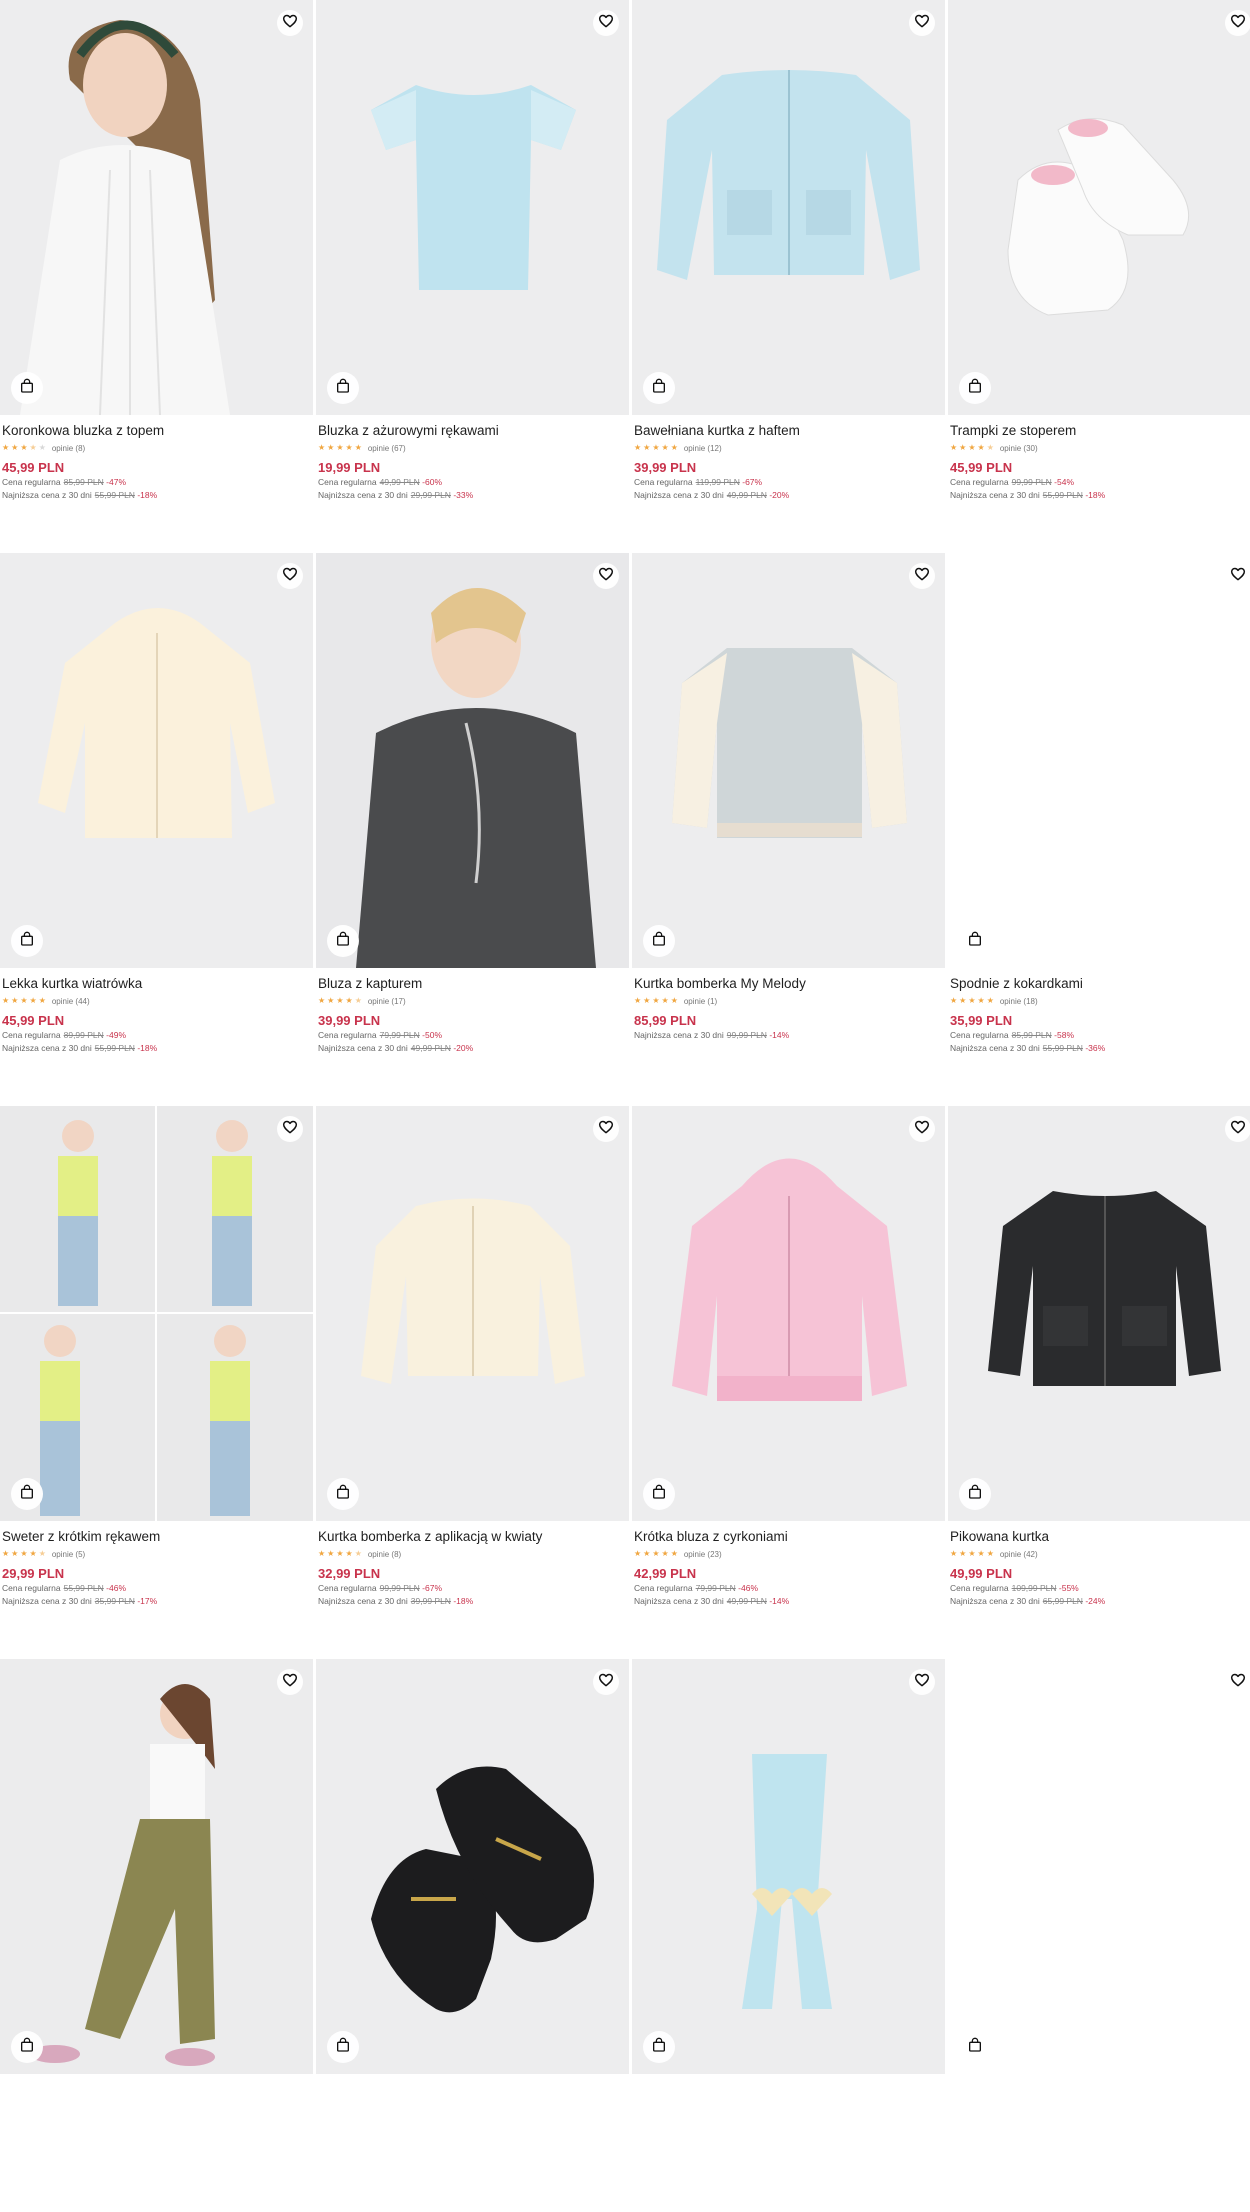 The height and width of the screenshot is (2212, 1250). I want to click on regular-price-line: Cena regularna 79,99 PLN -50%, so click(472, 1035).